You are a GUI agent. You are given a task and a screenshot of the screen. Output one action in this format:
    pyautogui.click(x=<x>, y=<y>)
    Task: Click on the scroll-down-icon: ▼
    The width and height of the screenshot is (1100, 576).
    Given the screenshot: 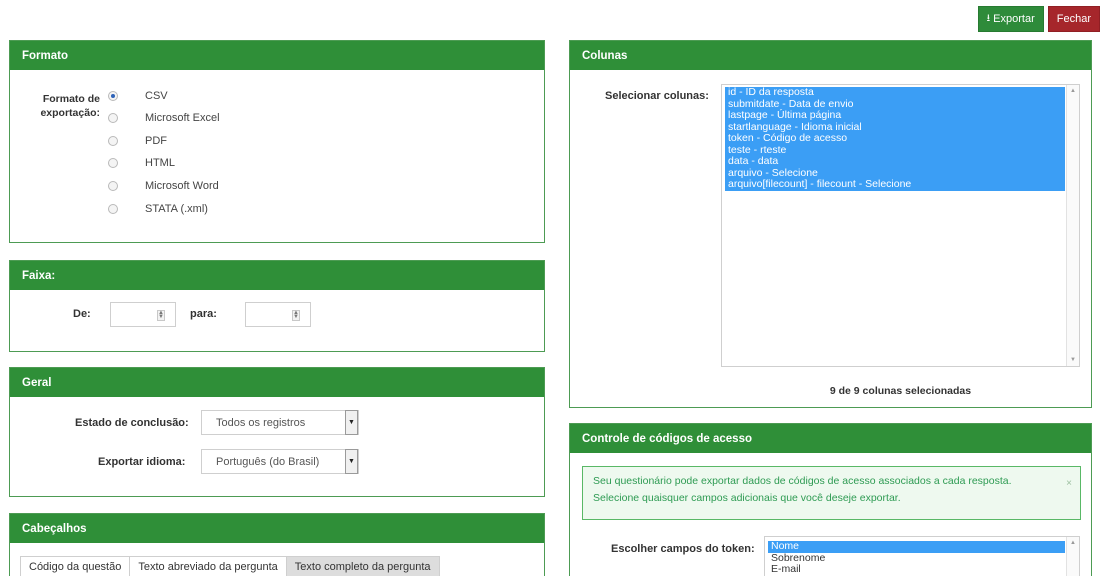 What is the action you would take?
    pyautogui.click(x=1073, y=360)
    